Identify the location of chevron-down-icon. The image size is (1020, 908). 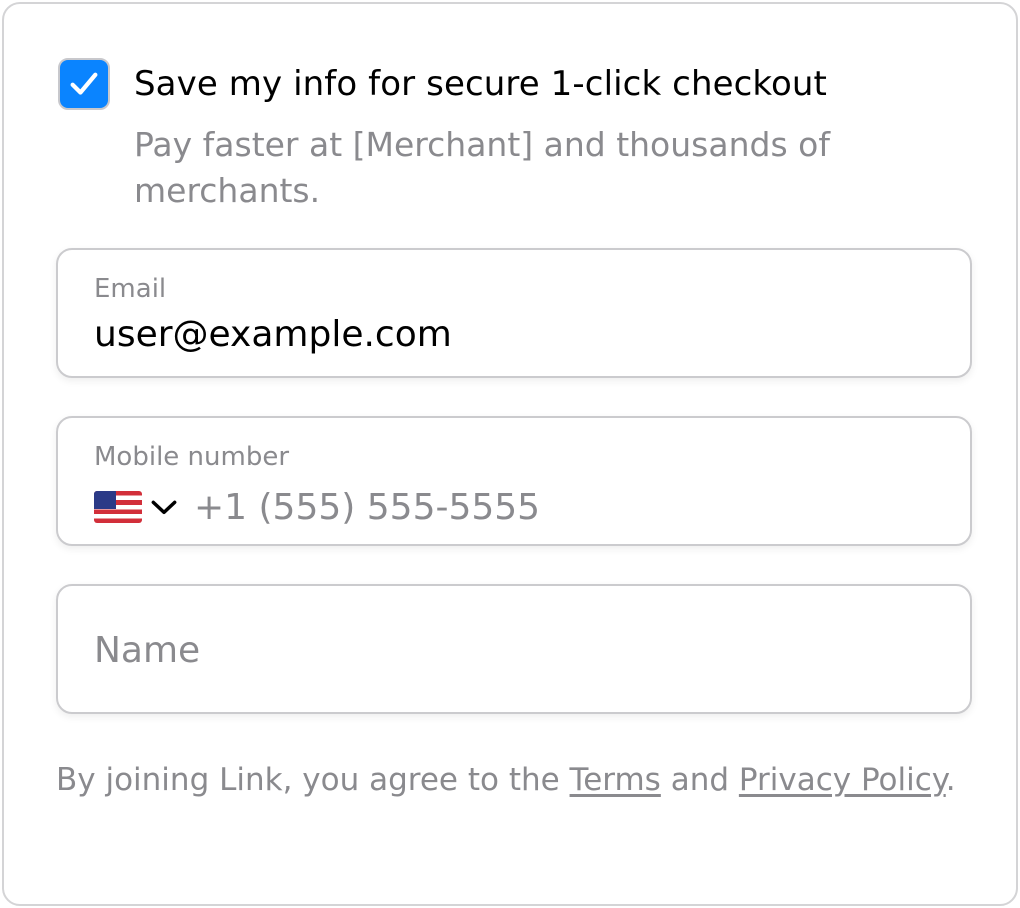
(164, 507).